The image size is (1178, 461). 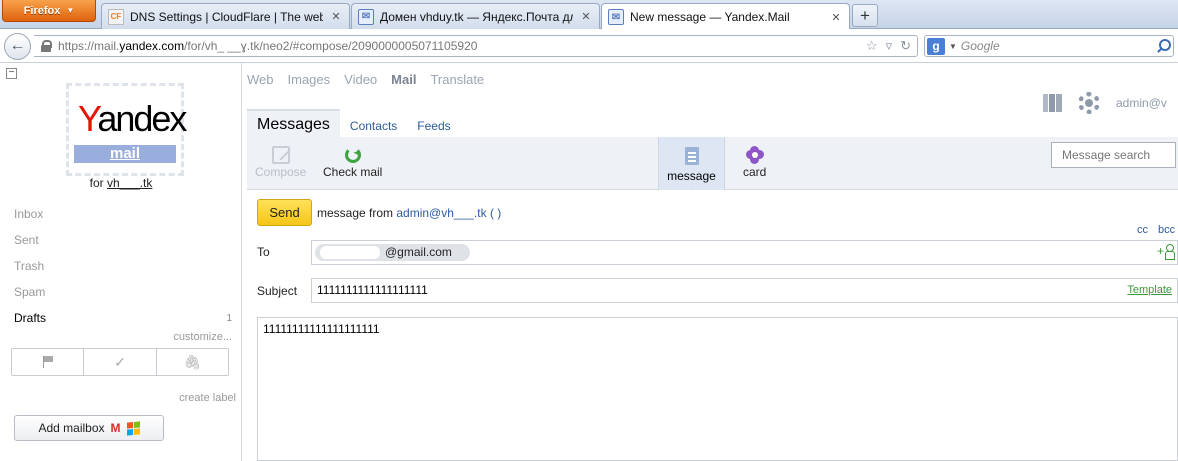 What do you see at coordinates (129, 183) in the screenshot?
I see `domain-link: vh___.tk` at bounding box center [129, 183].